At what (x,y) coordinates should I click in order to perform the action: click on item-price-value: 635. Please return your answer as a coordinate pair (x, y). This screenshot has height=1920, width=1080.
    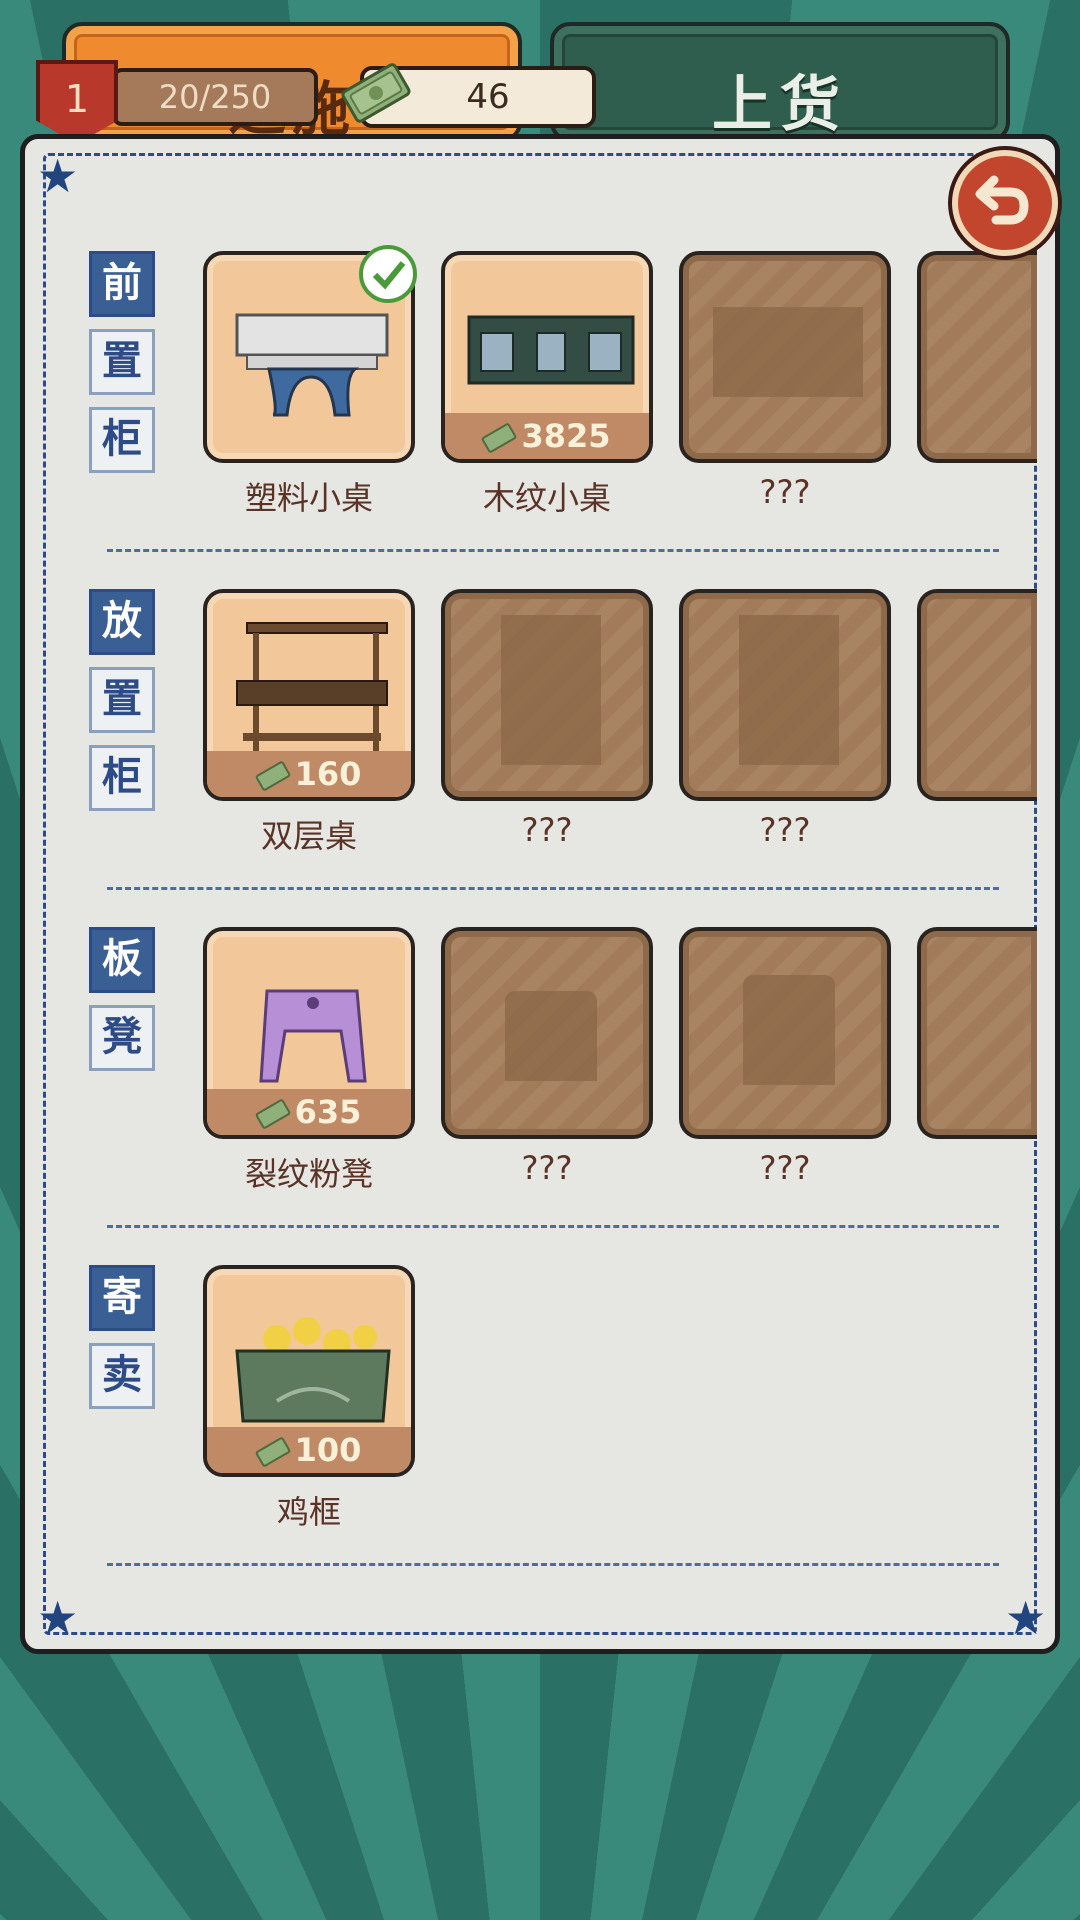
    Looking at the image, I should click on (328, 1112).